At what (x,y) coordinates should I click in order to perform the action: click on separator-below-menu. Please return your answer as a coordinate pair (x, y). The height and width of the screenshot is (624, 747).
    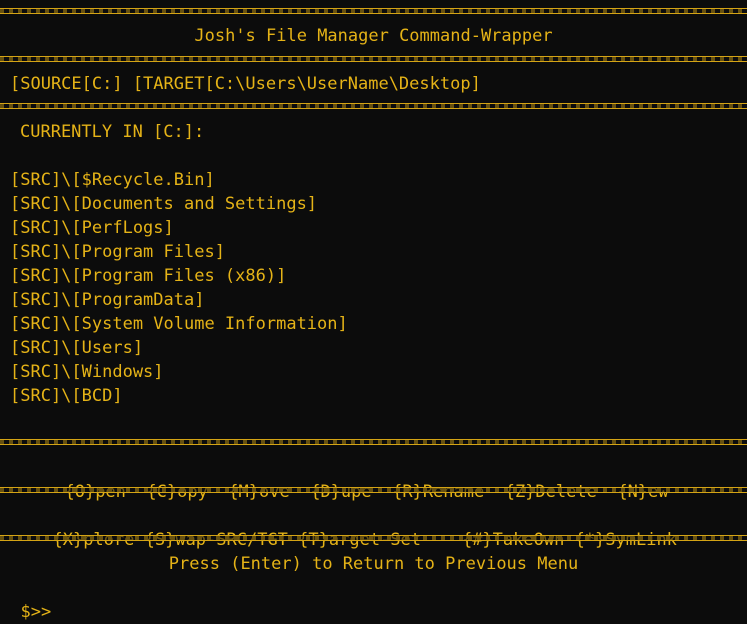
    Looking at the image, I should click on (373, 538).